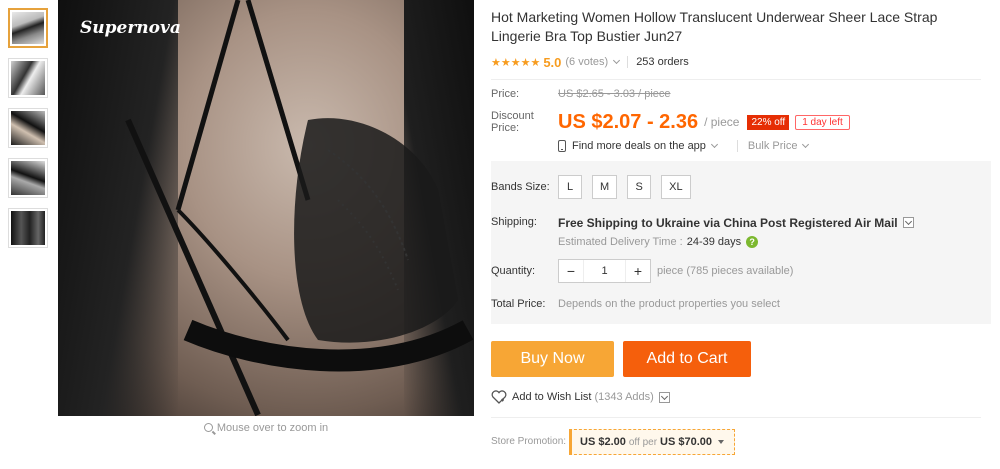 The height and width of the screenshot is (469, 1000). What do you see at coordinates (552, 359) in the screenshot?
I see `buy-now-button: Buy Now` at bounding box center [552, 359].